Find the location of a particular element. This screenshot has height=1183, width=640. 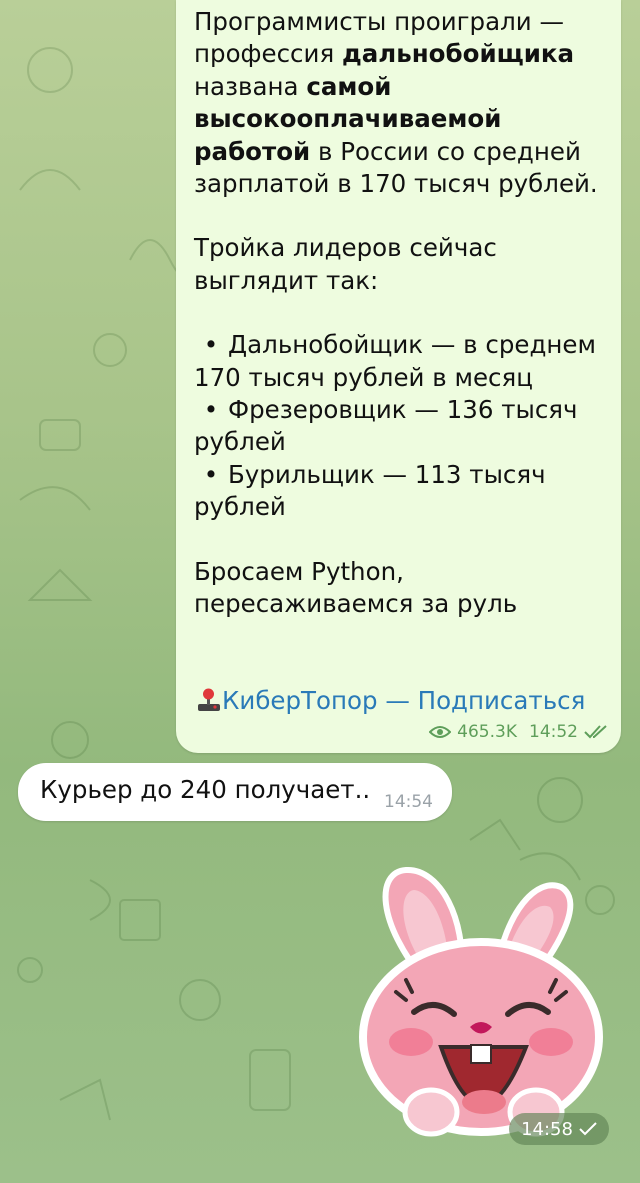

sticker-time: 14:58 is located at coordinates (547, 1129).